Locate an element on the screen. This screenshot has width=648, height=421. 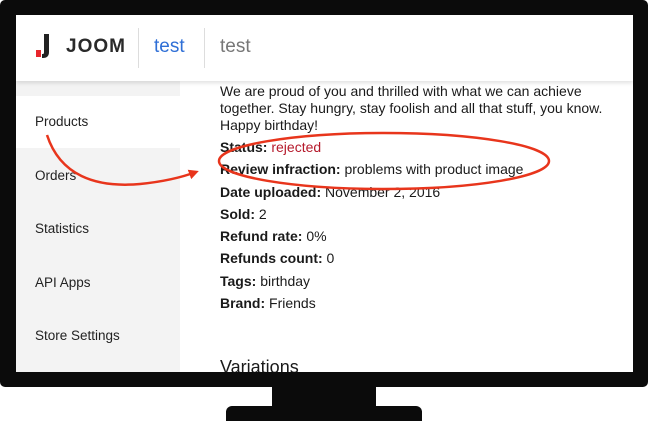
sold-row: Sold: 2 is located at coordinates (425, 214).